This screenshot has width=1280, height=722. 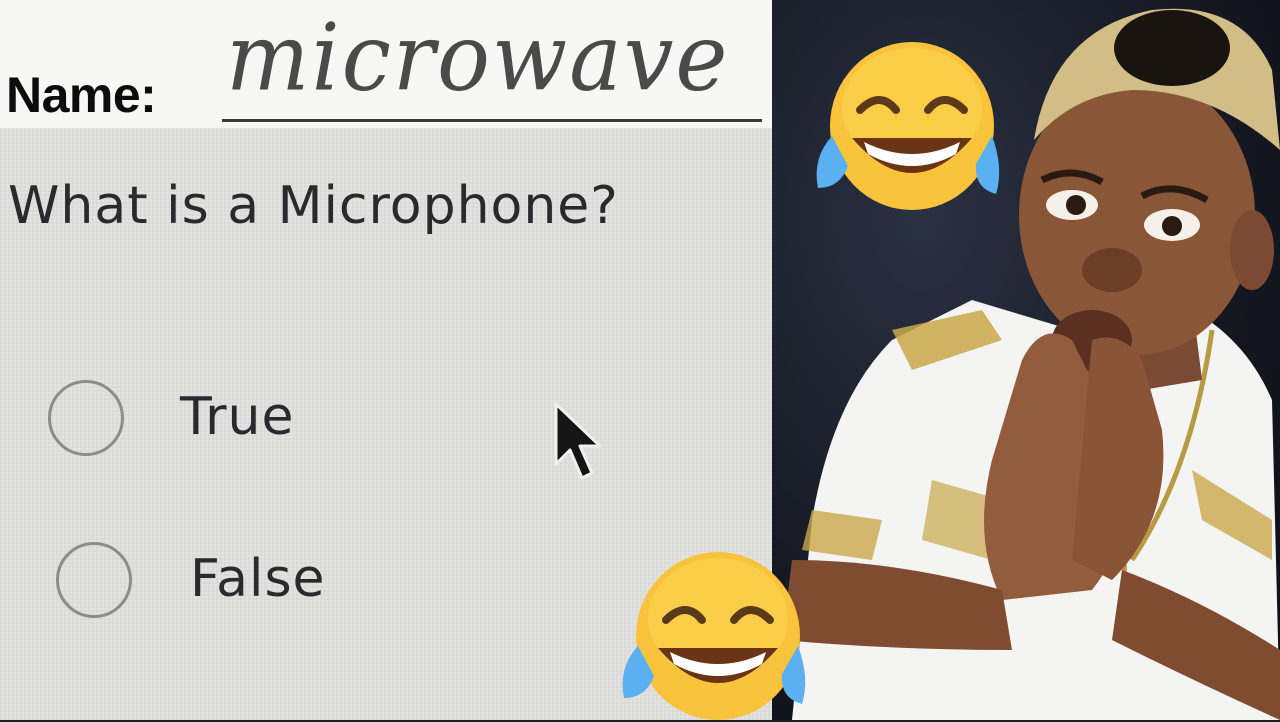 I want to click on radio-true, so click(x=86, y=418).